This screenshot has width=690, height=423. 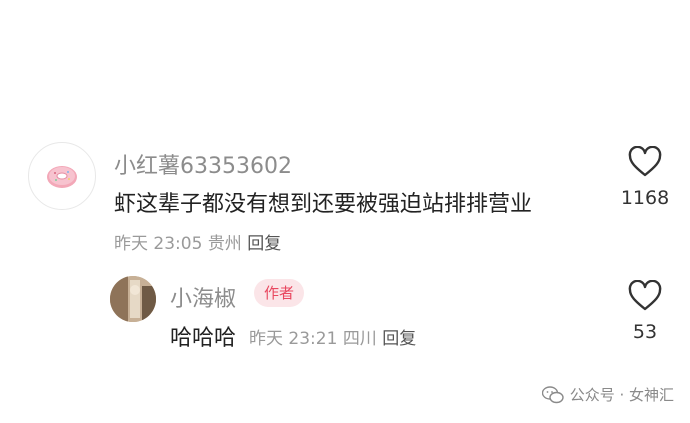 What do you see at coordinates (264, 244) in the screenshot?
I see `comment-reply-button: 回复` at bounding box center [264, 244].